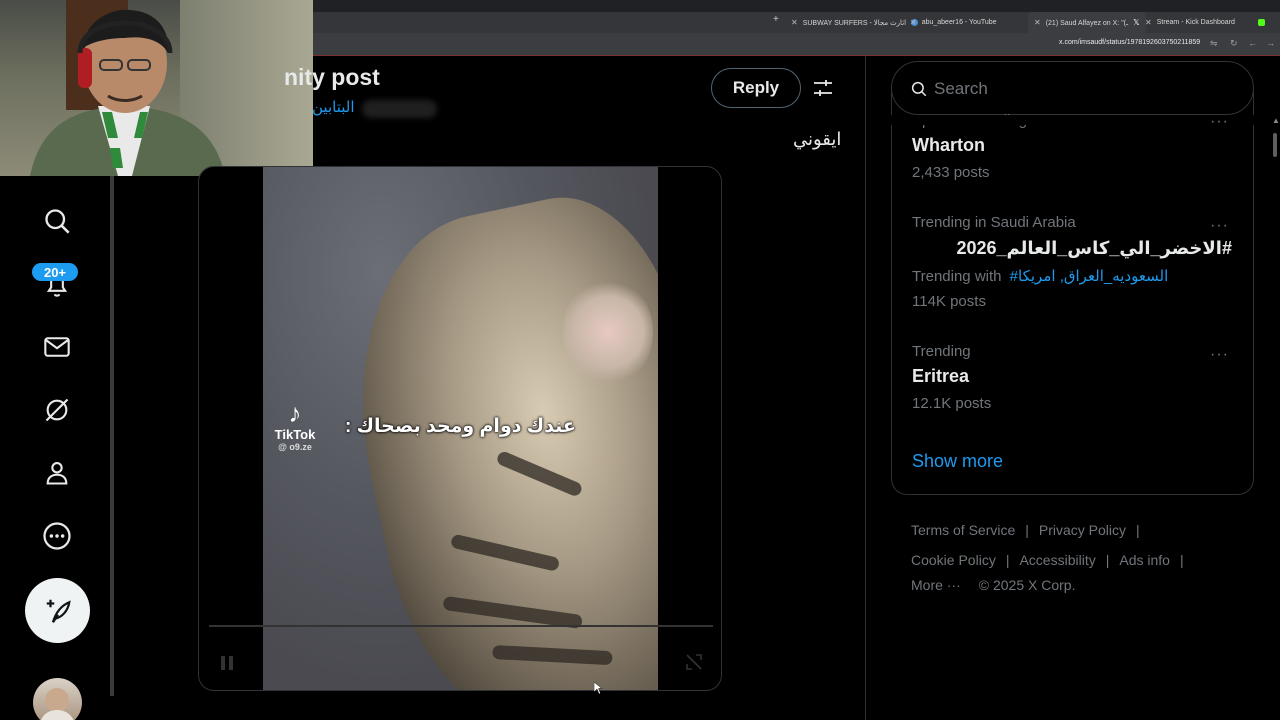 Image resolution: width=1280 pixels, height=720 pixels. What do you see at coordinates (227, 663) in the screenshot?
I see `pause-icon` at bounding box center [227, 663].